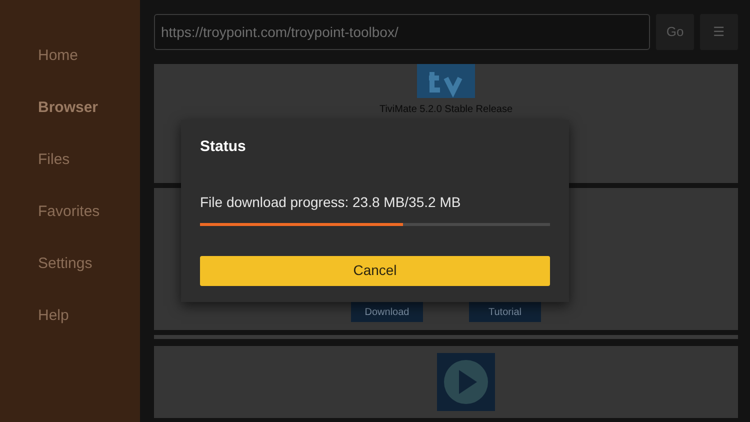 This screenshot has width=750, height=422. I want to click on menu-button: ☰, so click(719, 32).